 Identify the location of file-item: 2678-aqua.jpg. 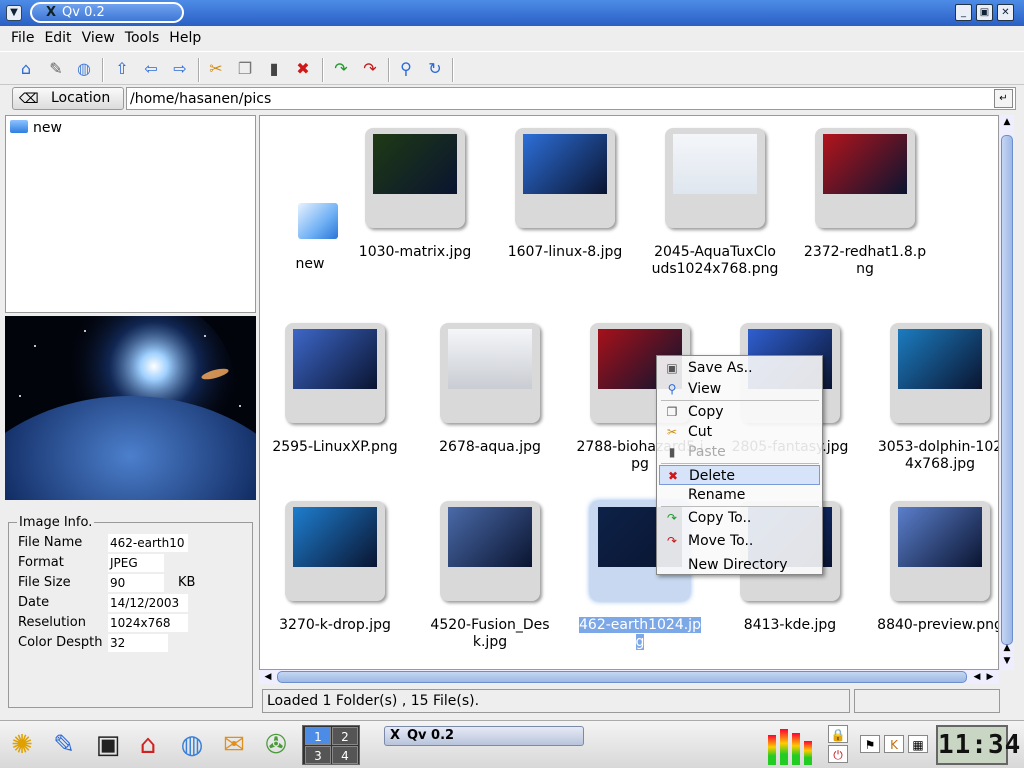
(490, 403).